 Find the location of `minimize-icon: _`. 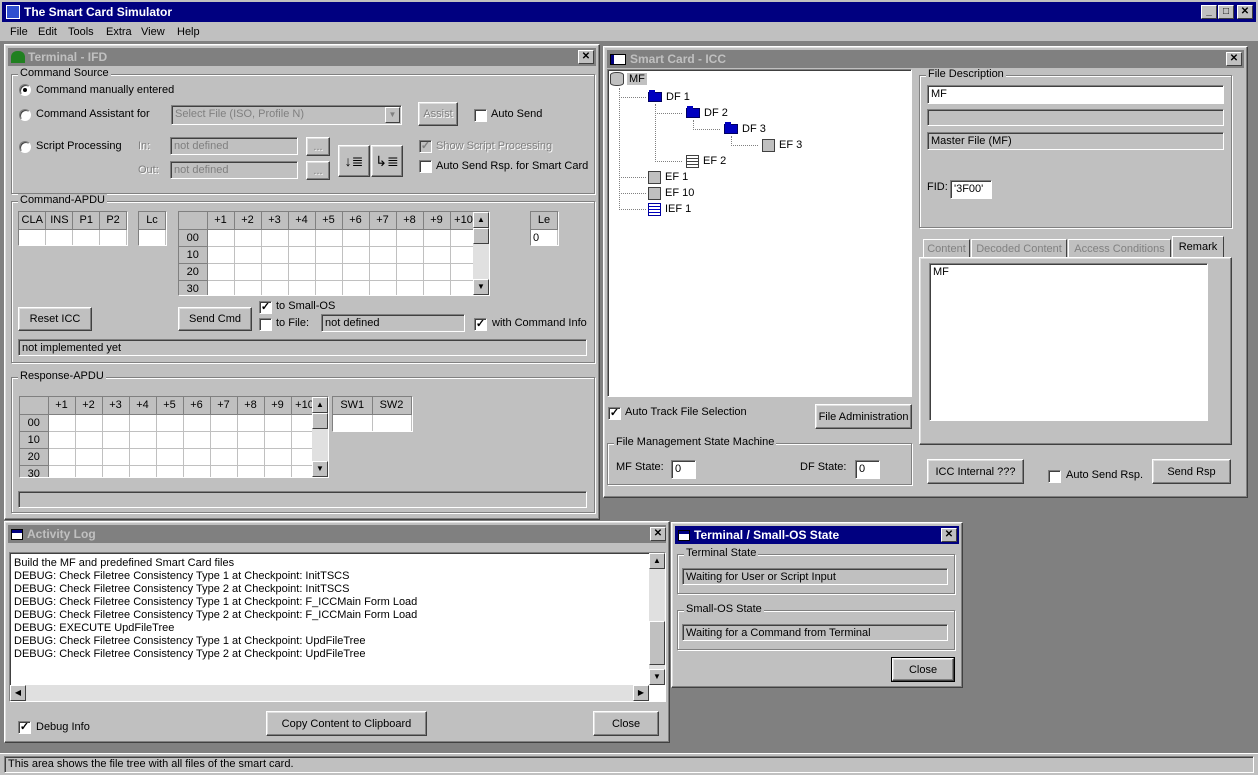

minimize-icon: _ is located at coordinates (1209, 12).